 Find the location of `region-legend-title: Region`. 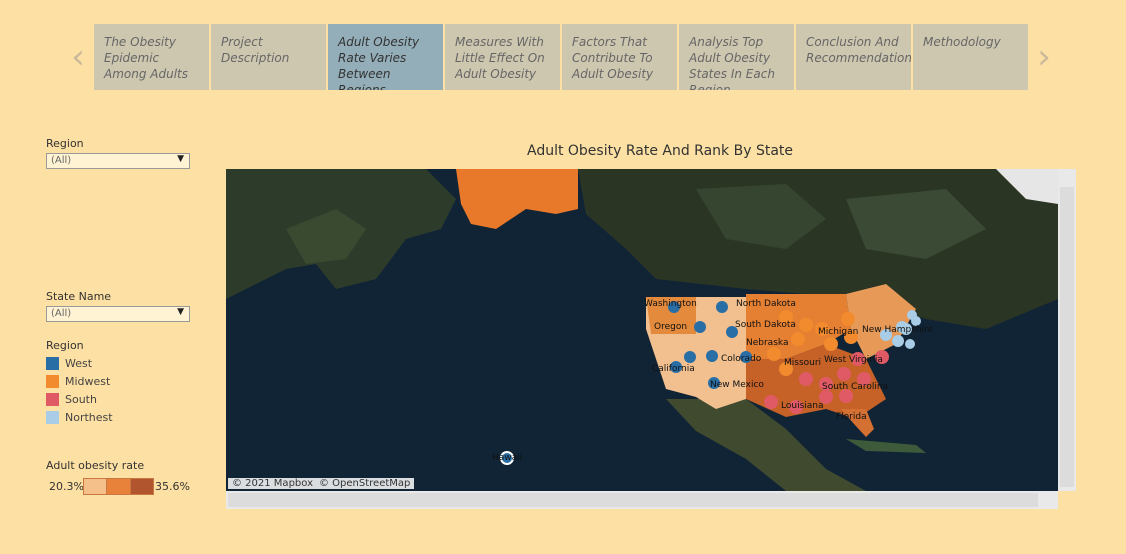

region-legend-title: Region is located at coordinates (65, 345).